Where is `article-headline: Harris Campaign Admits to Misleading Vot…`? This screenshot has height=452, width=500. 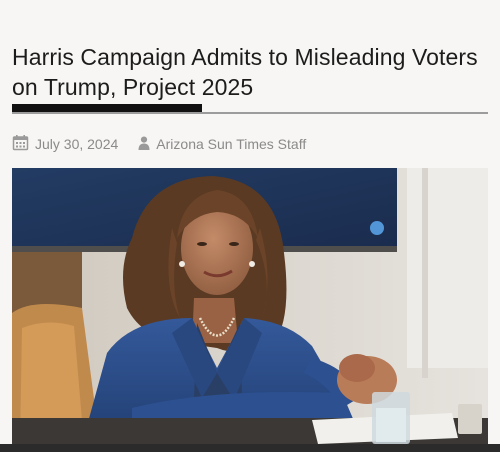 article-headline: Harris Campaign Admits to Misleading Vot… is located at coordinates (250, 72).